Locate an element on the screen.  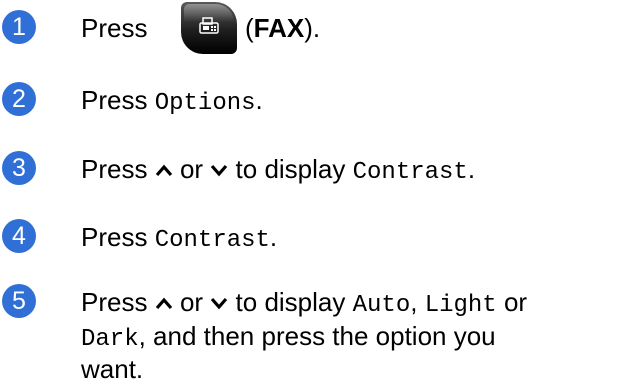
fax-button is located at coordinates (209, 28).